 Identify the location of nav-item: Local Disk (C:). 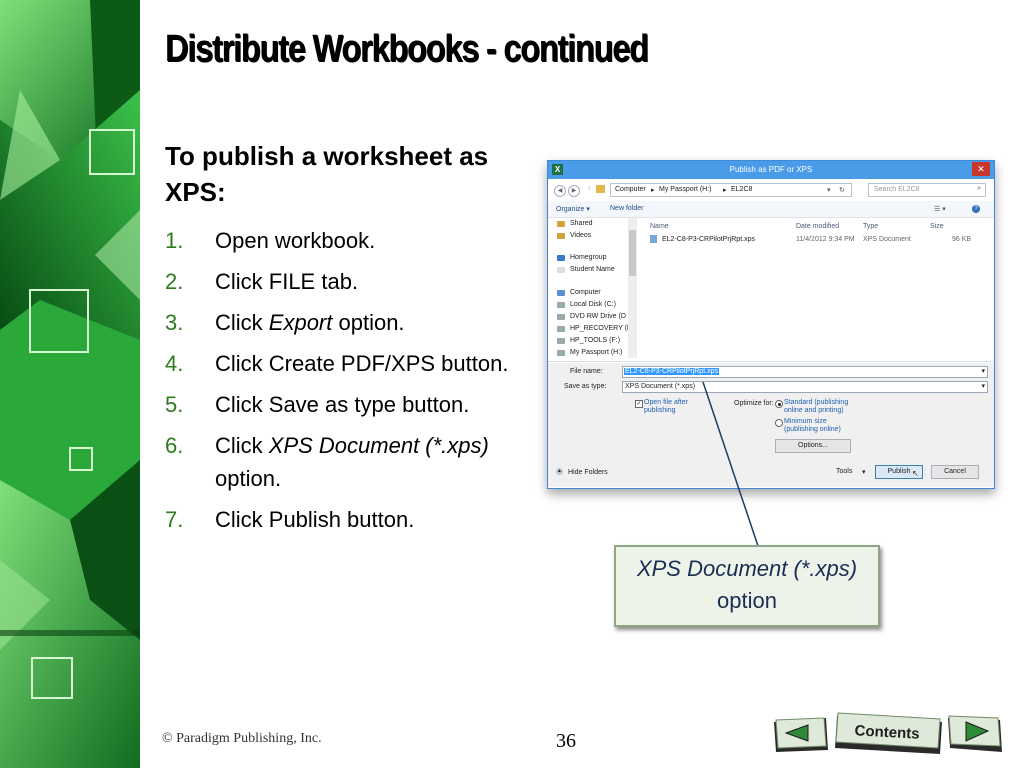
(586, 304).